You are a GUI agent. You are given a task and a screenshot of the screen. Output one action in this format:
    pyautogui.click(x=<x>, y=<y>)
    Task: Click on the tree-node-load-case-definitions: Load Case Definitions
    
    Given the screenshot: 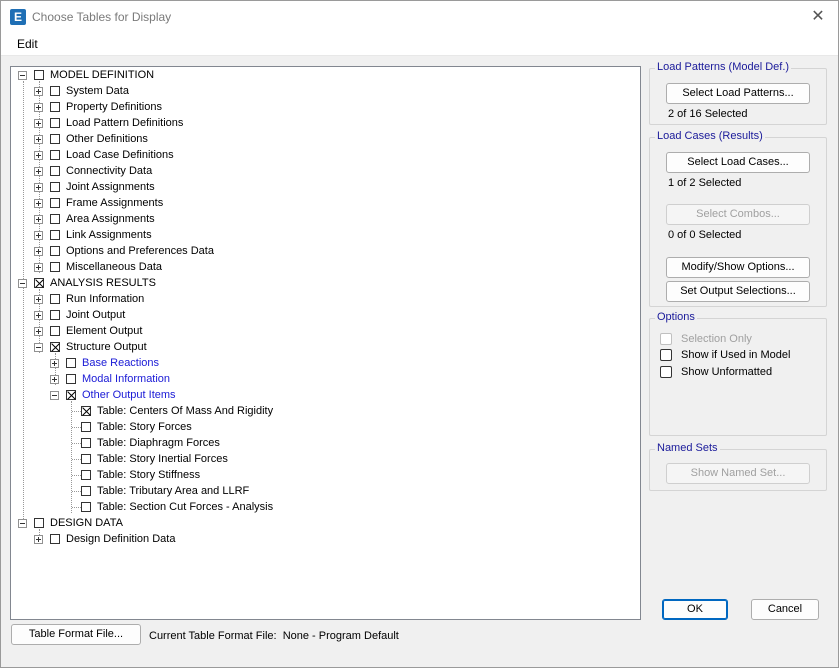 What is the action you would take?
    pyautogui.click(x=104, y=155)
    